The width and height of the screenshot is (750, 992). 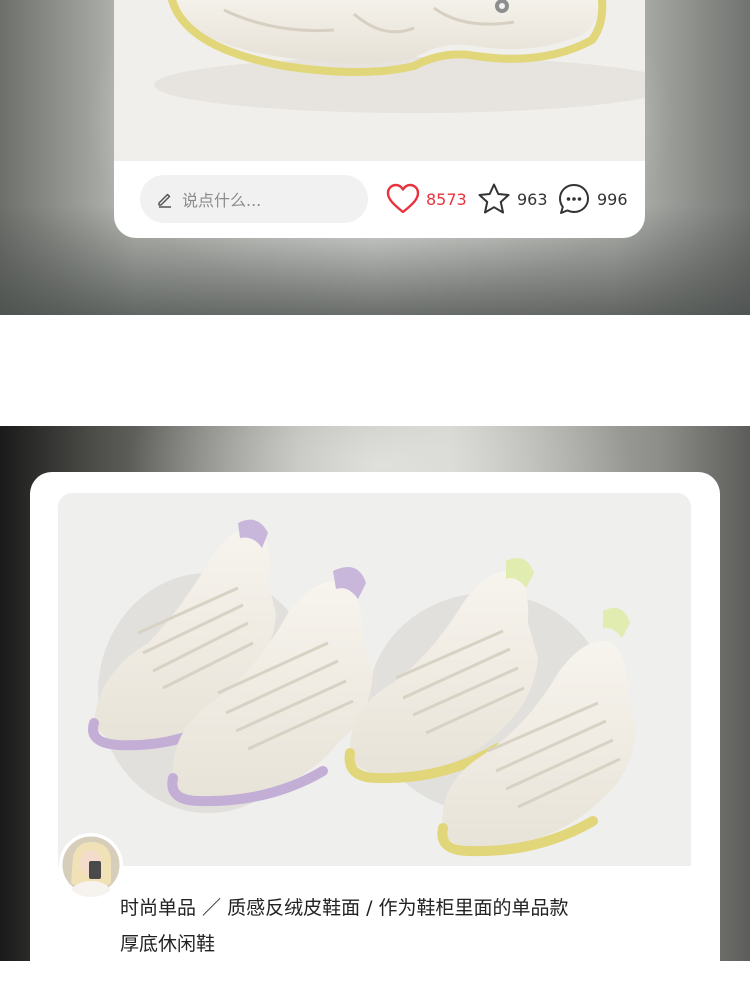 I want to click on comment-button: 996, so click(x=592, y=199).